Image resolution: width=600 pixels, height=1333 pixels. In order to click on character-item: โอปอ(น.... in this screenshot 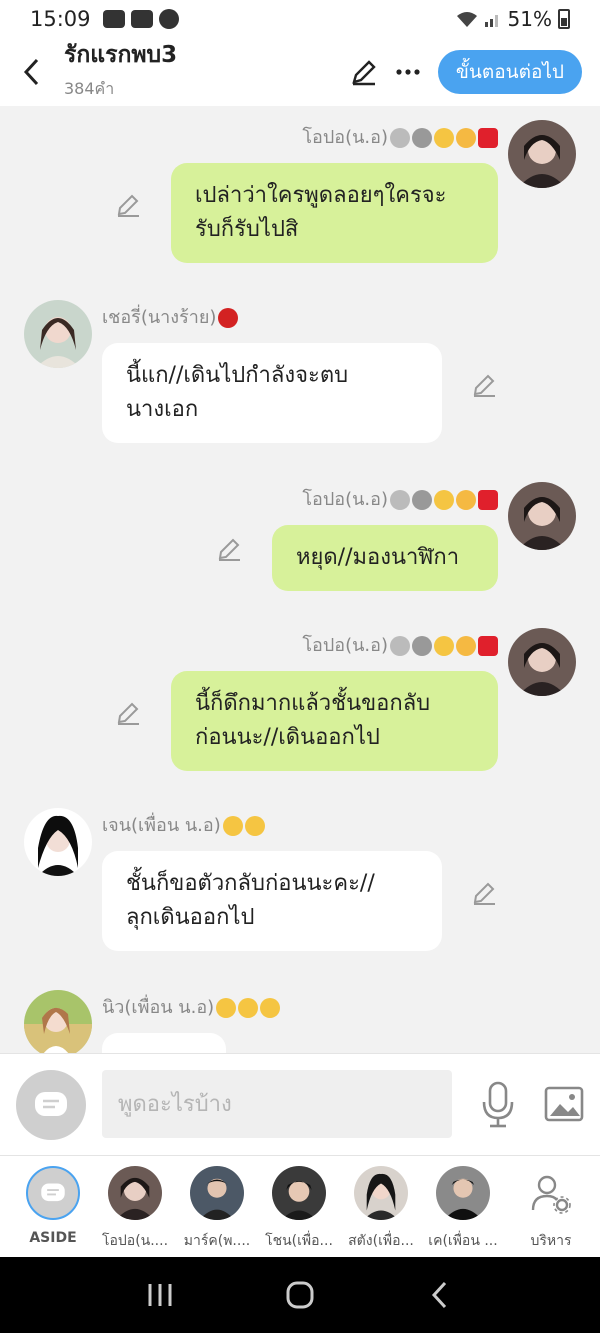, I will do `click(135, 1209)`.